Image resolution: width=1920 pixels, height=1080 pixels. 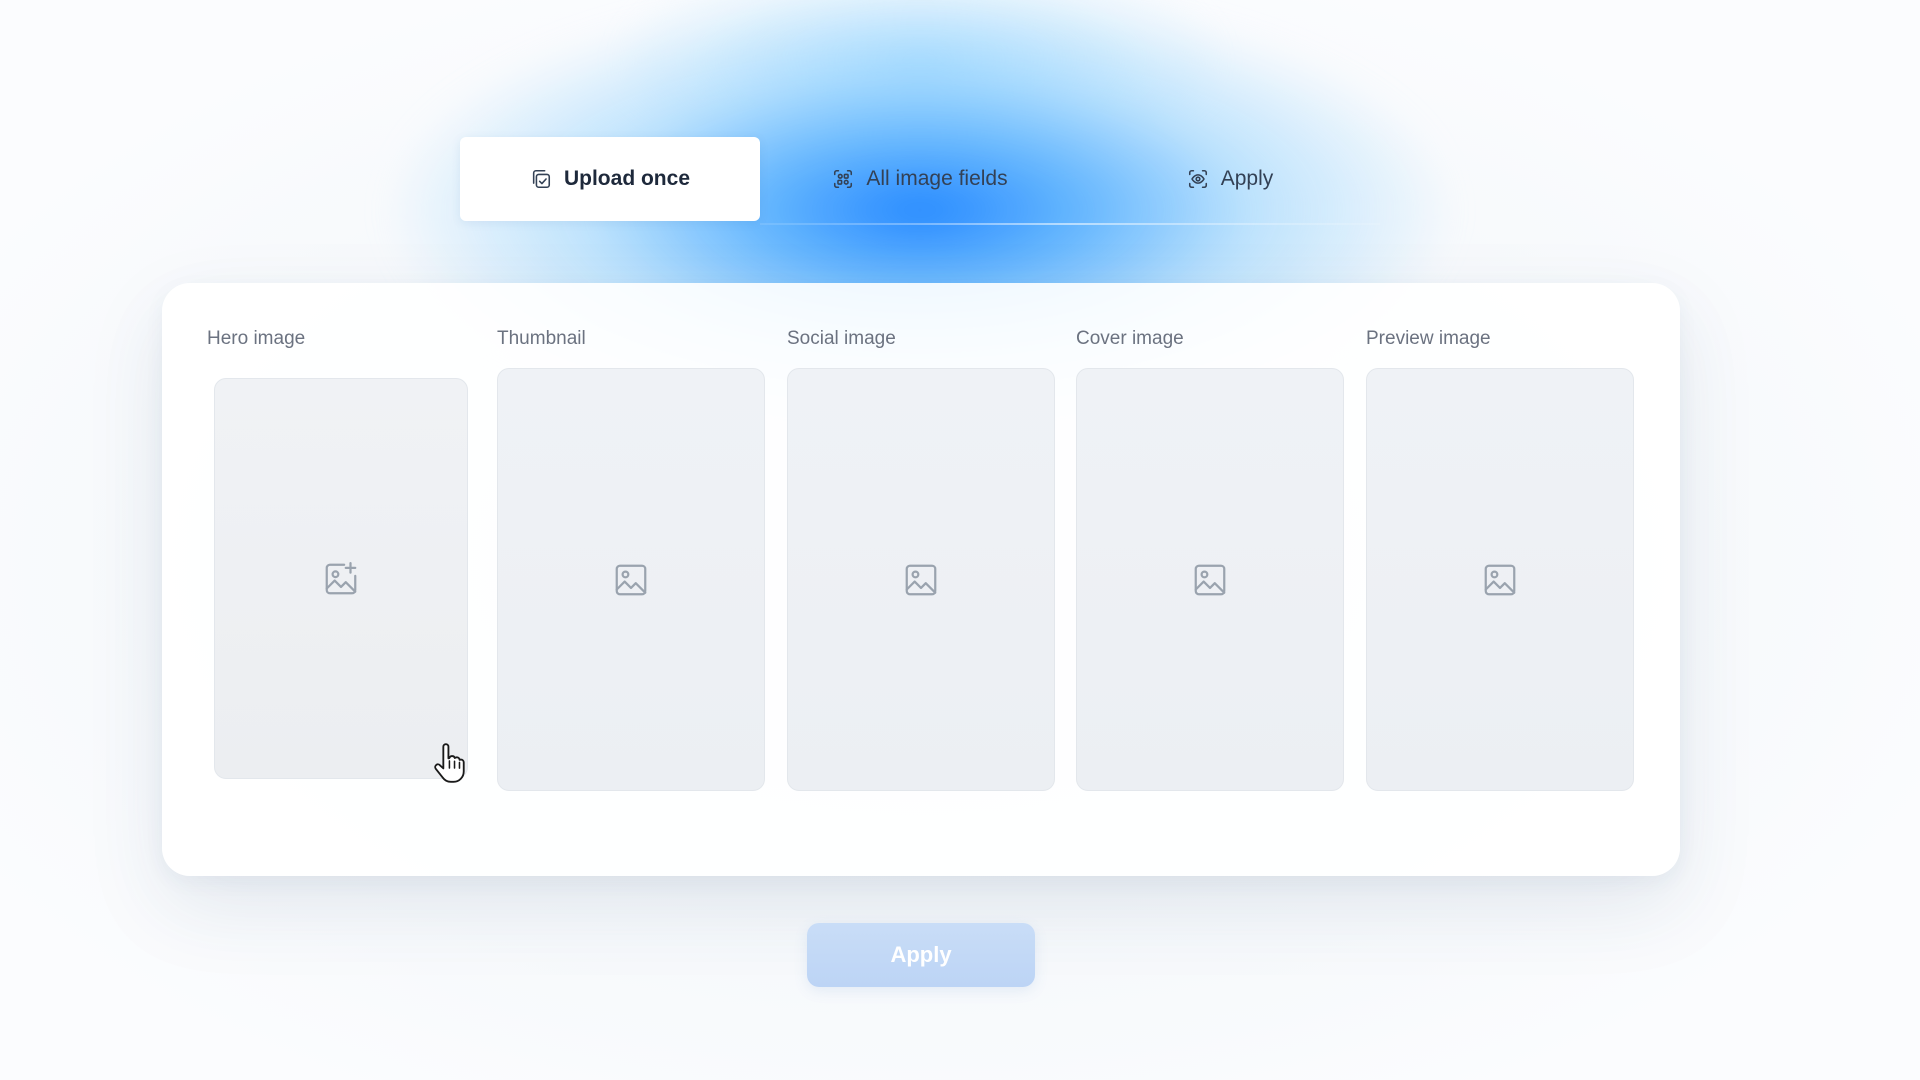 I want to click on field-label: Social image, so click(x=841, y=338).